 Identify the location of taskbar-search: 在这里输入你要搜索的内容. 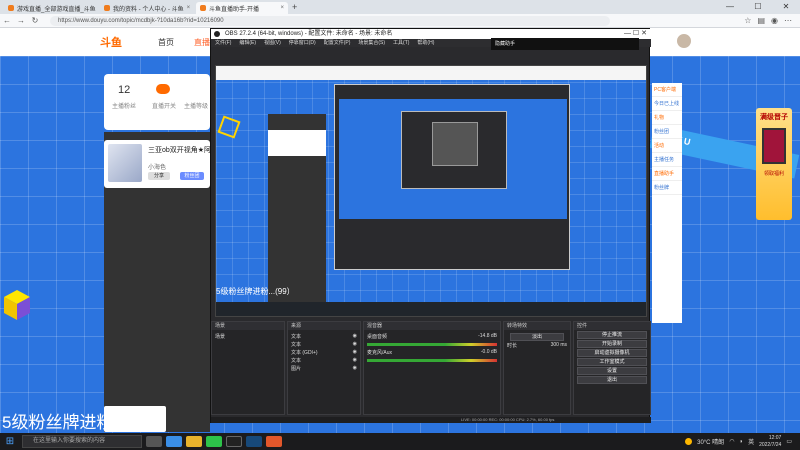
(82, 441).